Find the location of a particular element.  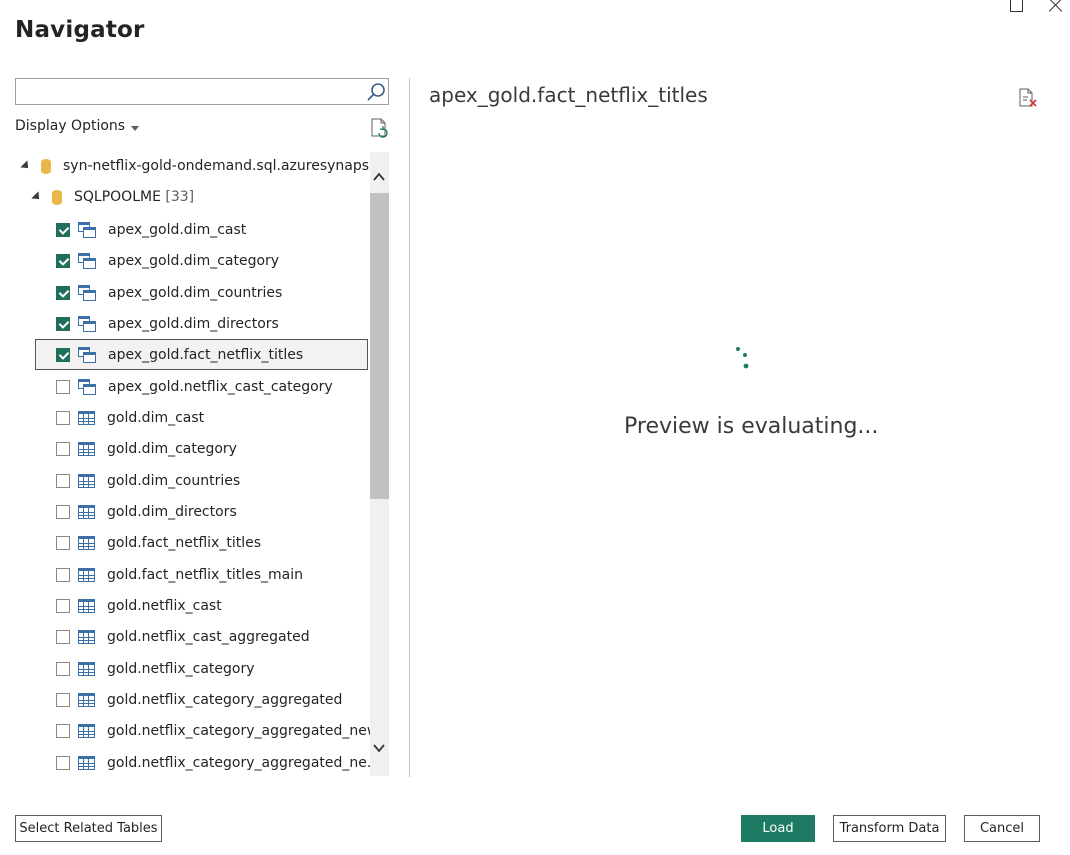

item-label: gold.netflix_category_aggregated_new is located at coordinates (243, 730).